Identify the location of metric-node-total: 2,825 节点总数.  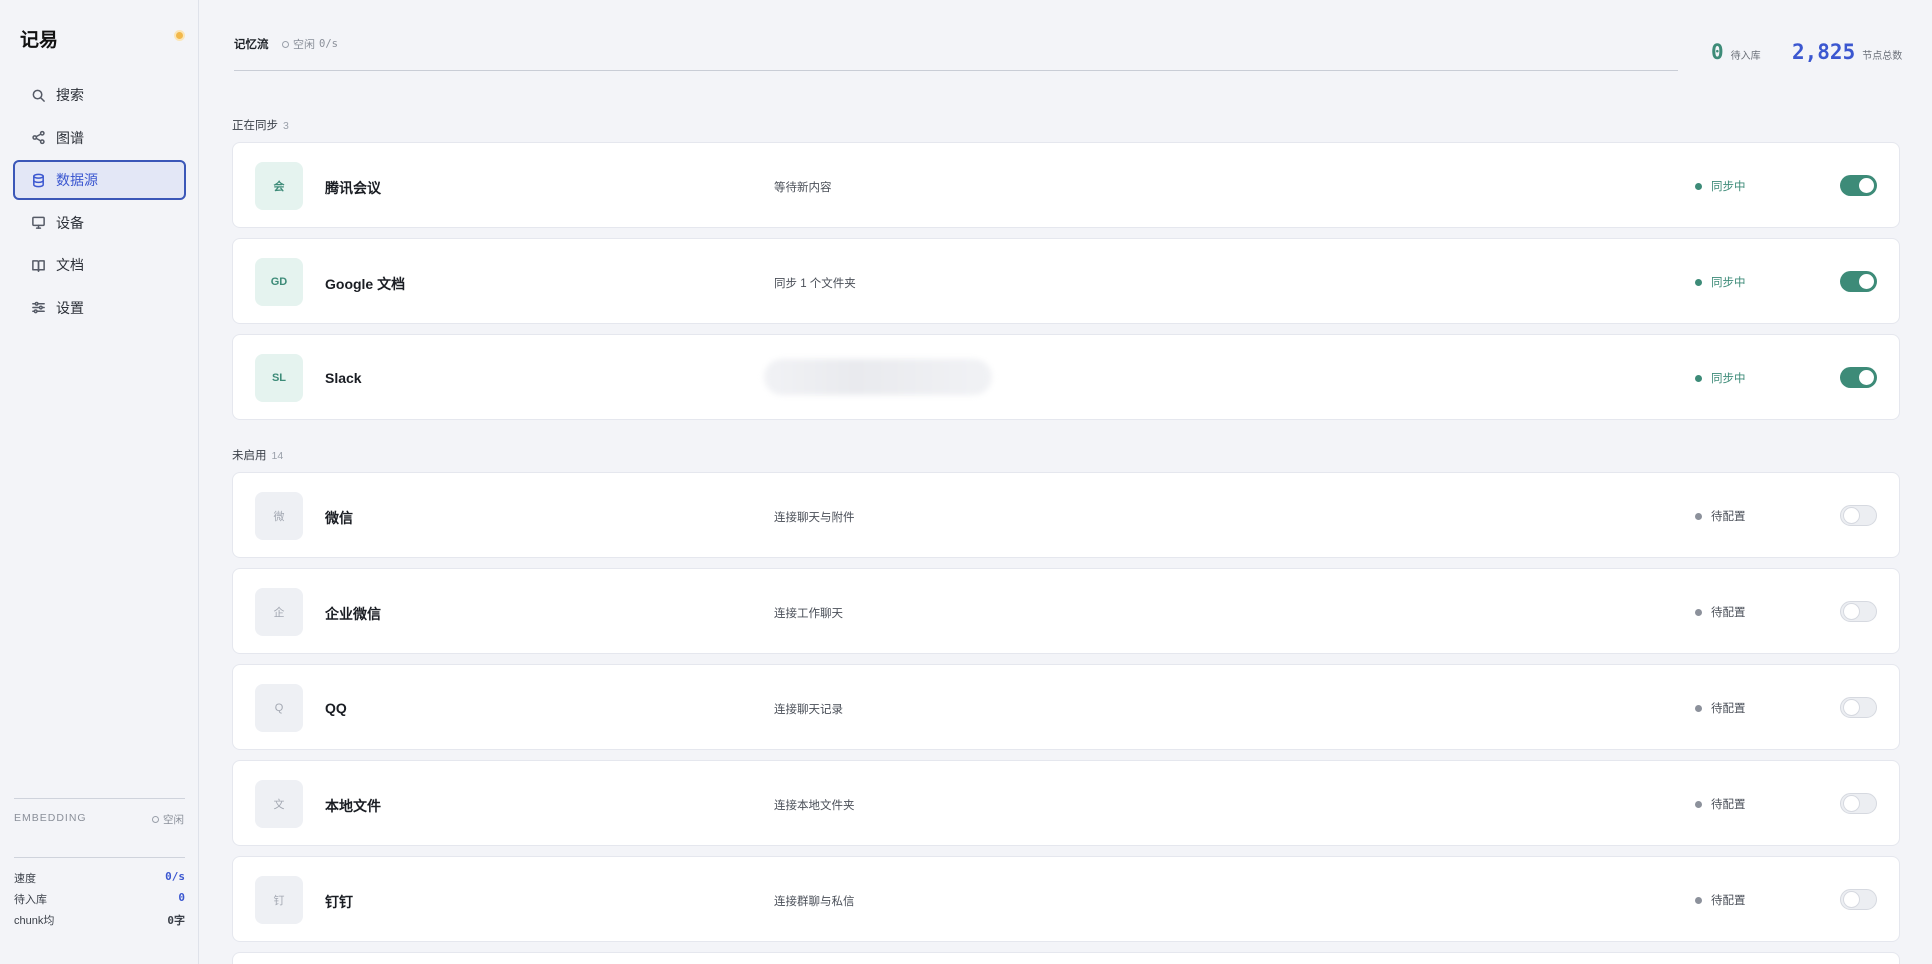
(1847, 52).